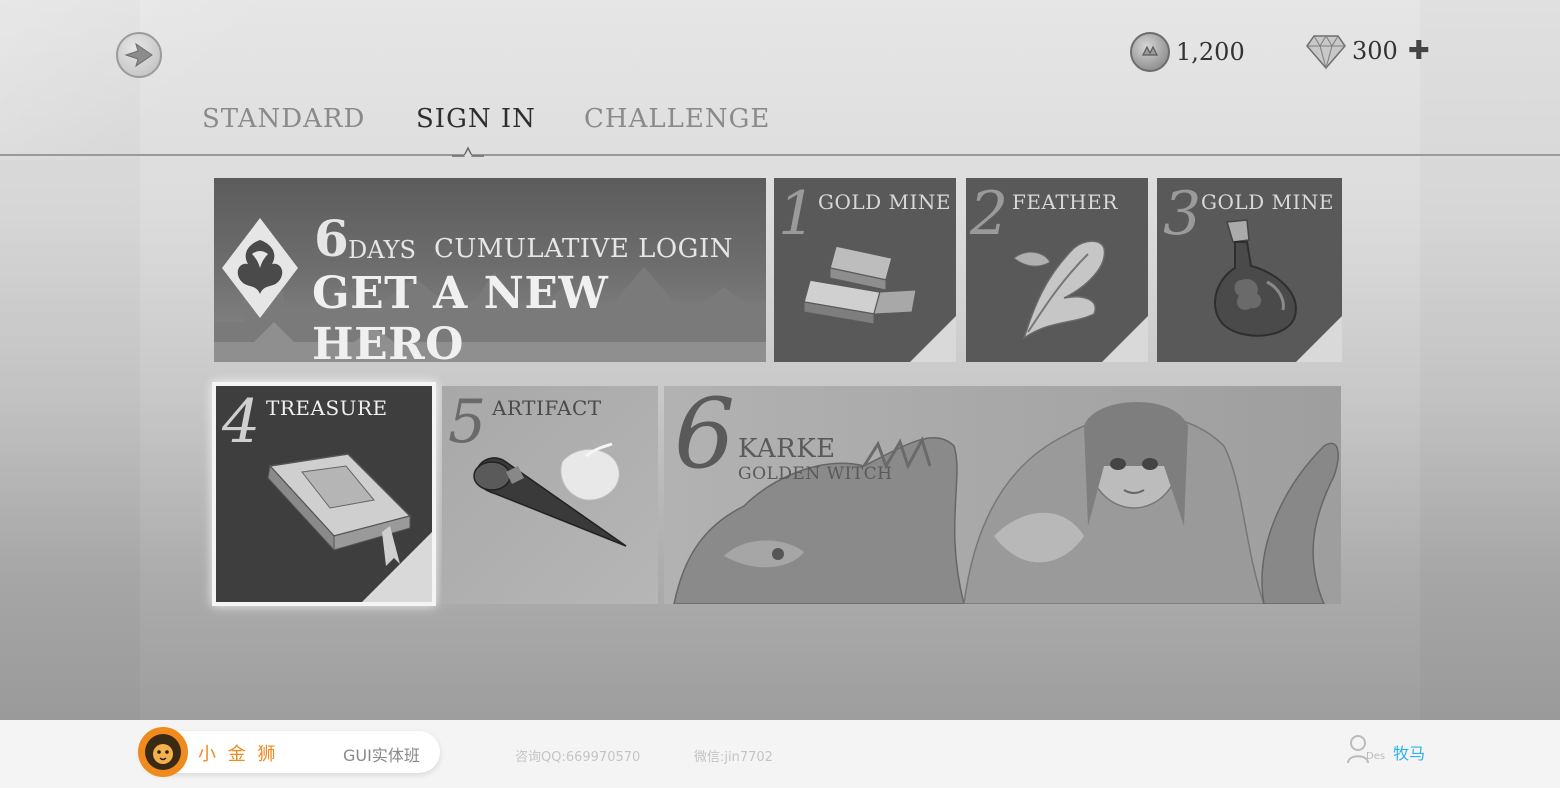 The image size is (1560, 788). What do you see at coordinates (331, 238) in the screenshot?
I see `banner-days-number: 6` at bounding box center [331, 238].